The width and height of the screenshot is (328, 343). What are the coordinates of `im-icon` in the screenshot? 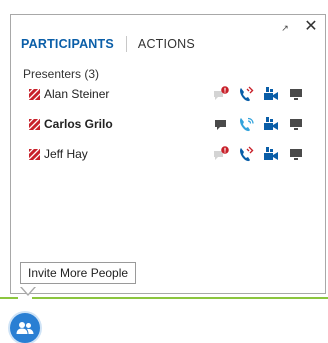 It's located at (221, 124).